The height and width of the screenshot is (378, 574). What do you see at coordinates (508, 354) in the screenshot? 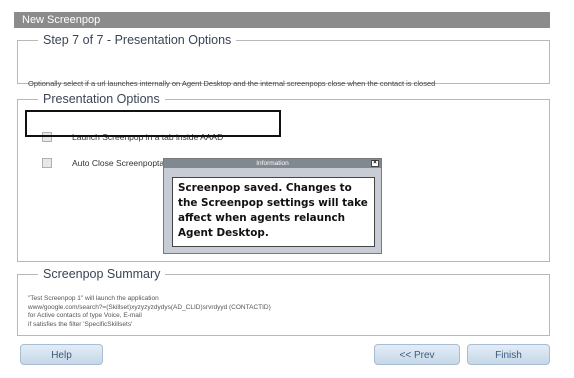
I see `finish-button: Finish` at bounding box center [508, 354].